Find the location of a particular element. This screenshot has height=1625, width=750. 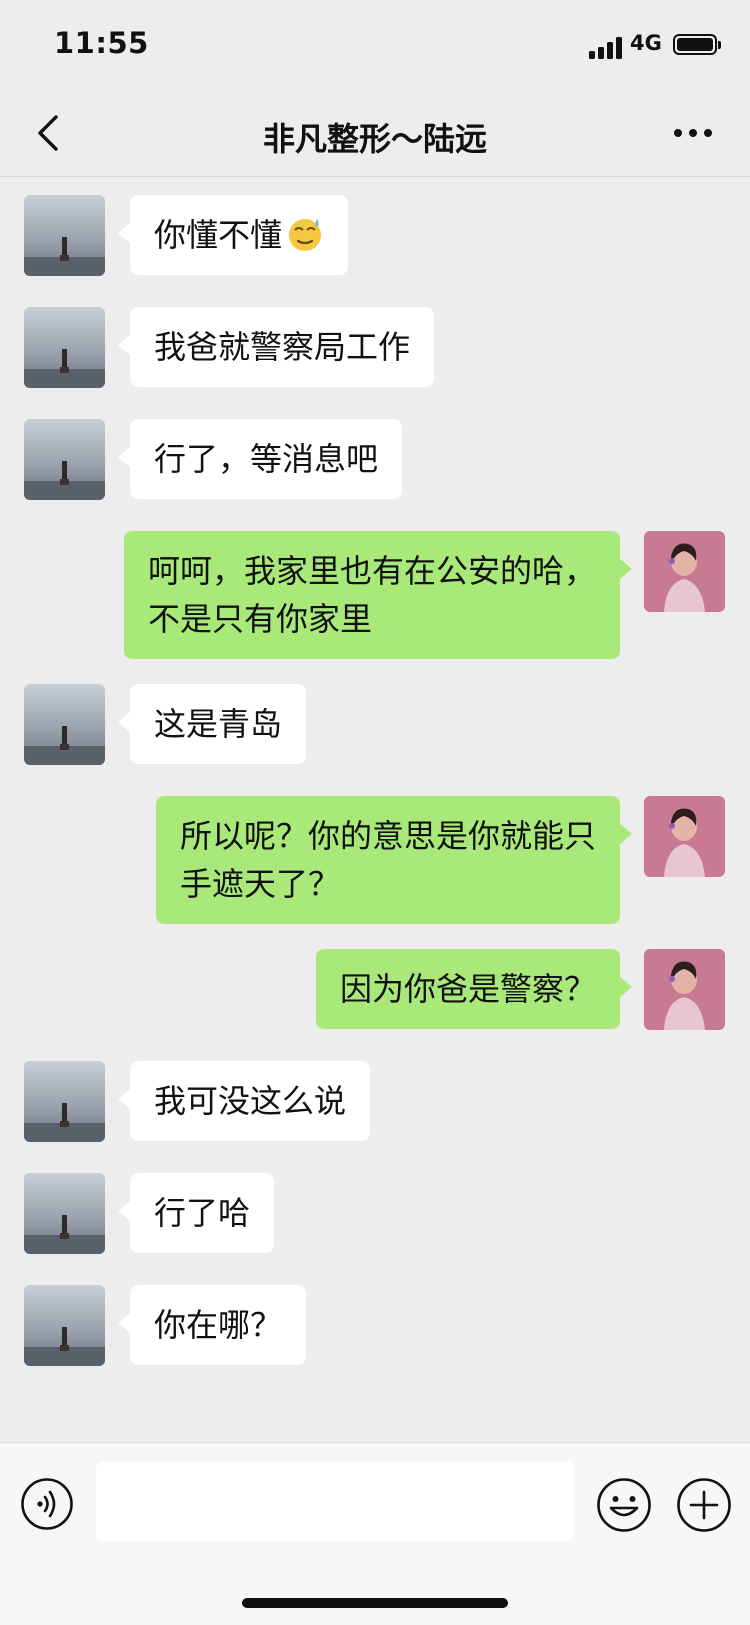

more-button is located at coordinates (693, 133).